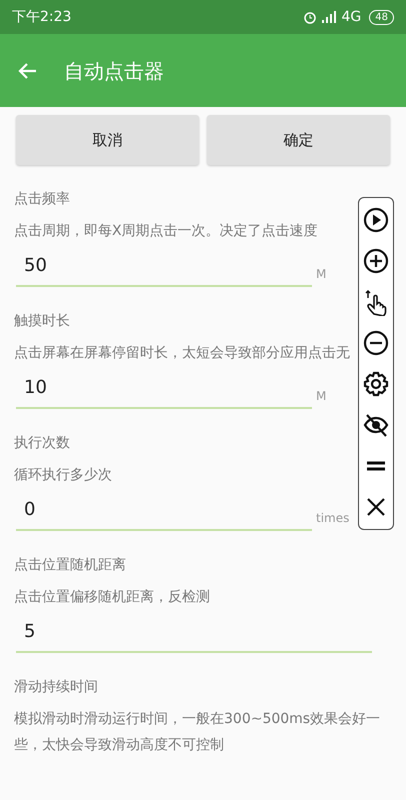  I want to click on setting-description: 点击屏幕在屏幕停留时长，太短会导致部分应用点击无, so click(182, 353).